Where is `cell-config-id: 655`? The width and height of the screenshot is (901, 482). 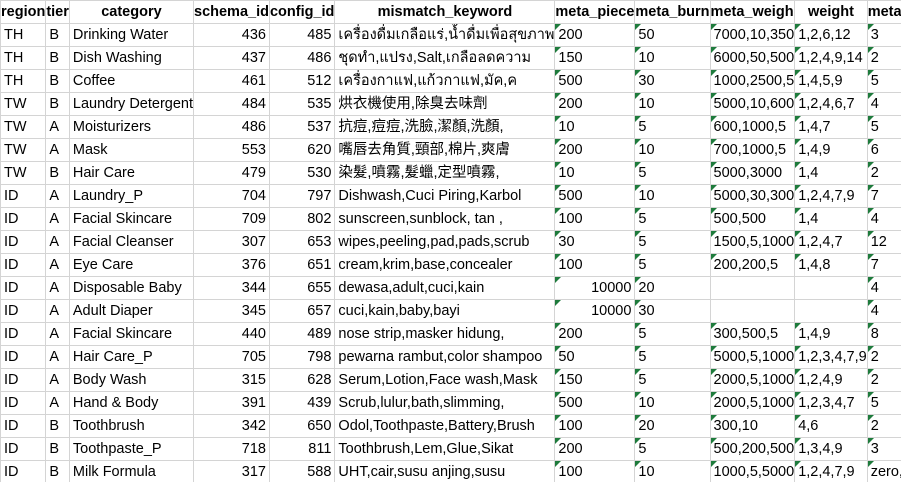 cell-config-id: 655 is located at coordinates (302, 288).